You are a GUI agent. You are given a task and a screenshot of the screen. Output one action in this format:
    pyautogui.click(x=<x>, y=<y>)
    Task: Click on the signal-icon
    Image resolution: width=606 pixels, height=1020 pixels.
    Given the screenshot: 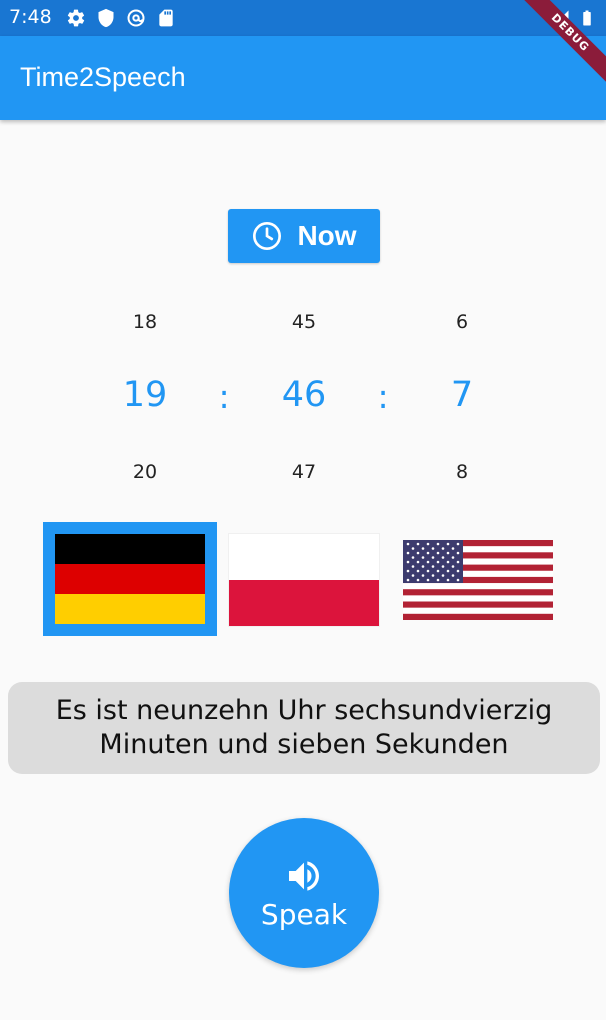 What is the action you would take?
    pyautogui.click(x=561, y=18)
    